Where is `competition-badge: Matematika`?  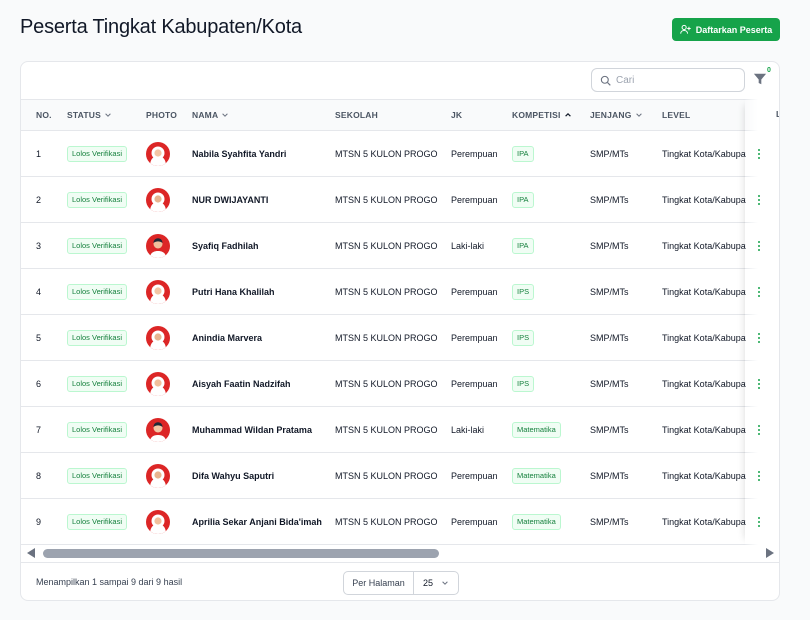
competition-badge: Matematika is located at coordinates (536, 430).